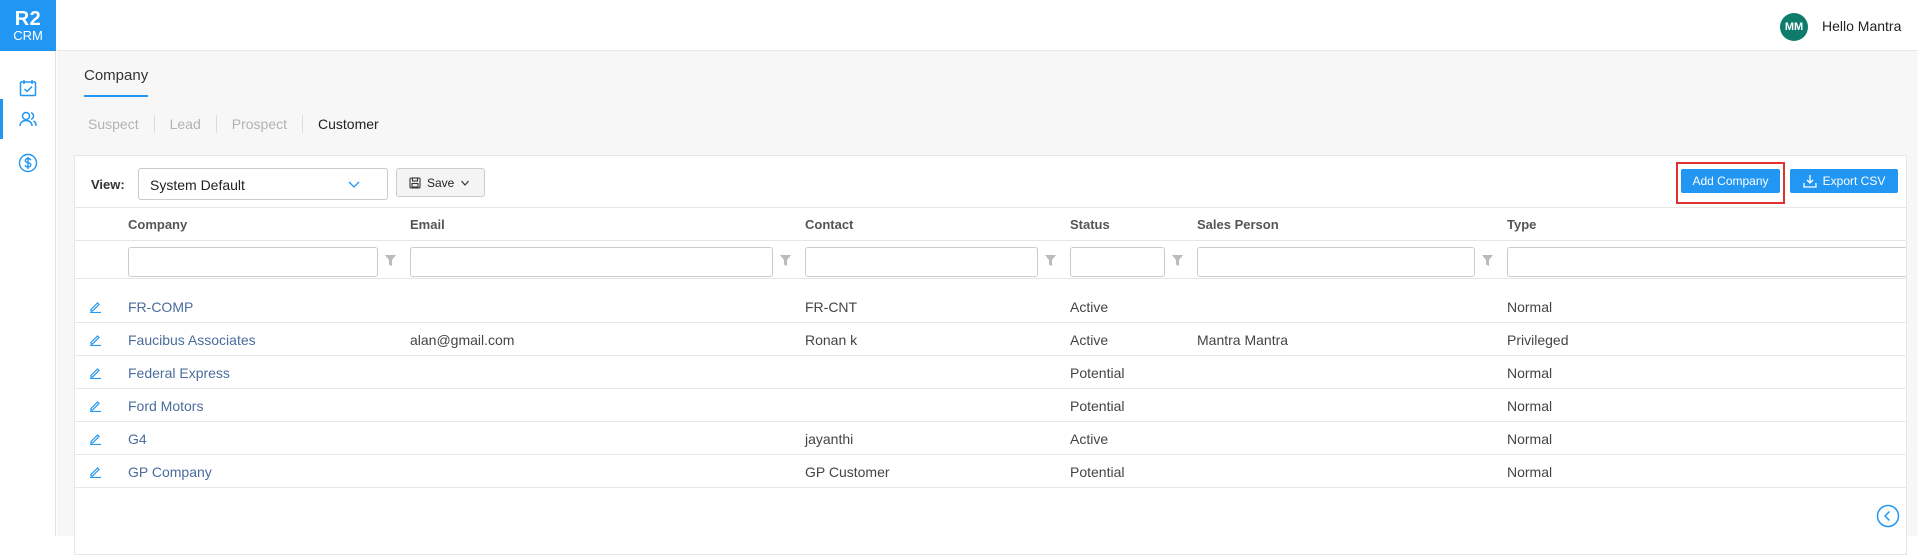 Image resolution: width=1917 pixels, height=555 pixels. Describe the element at coordinates (1336, 262) in the screenshot. I see `filter-sales-person-input` at that location.